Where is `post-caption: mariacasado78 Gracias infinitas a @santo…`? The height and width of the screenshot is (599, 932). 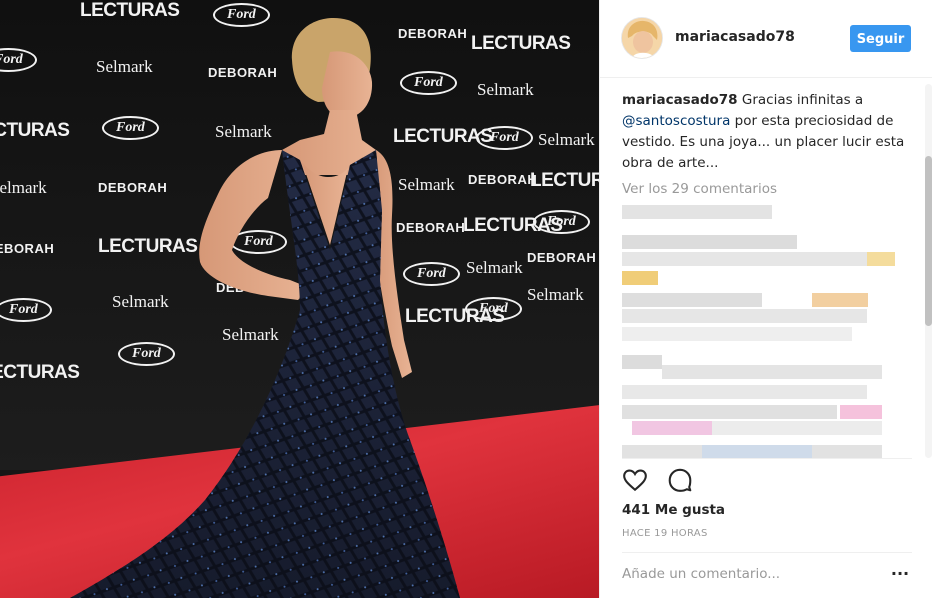
post-caption: mariacasado78 Gracias infinitas a @santo… is located at coordinates (764, 132).